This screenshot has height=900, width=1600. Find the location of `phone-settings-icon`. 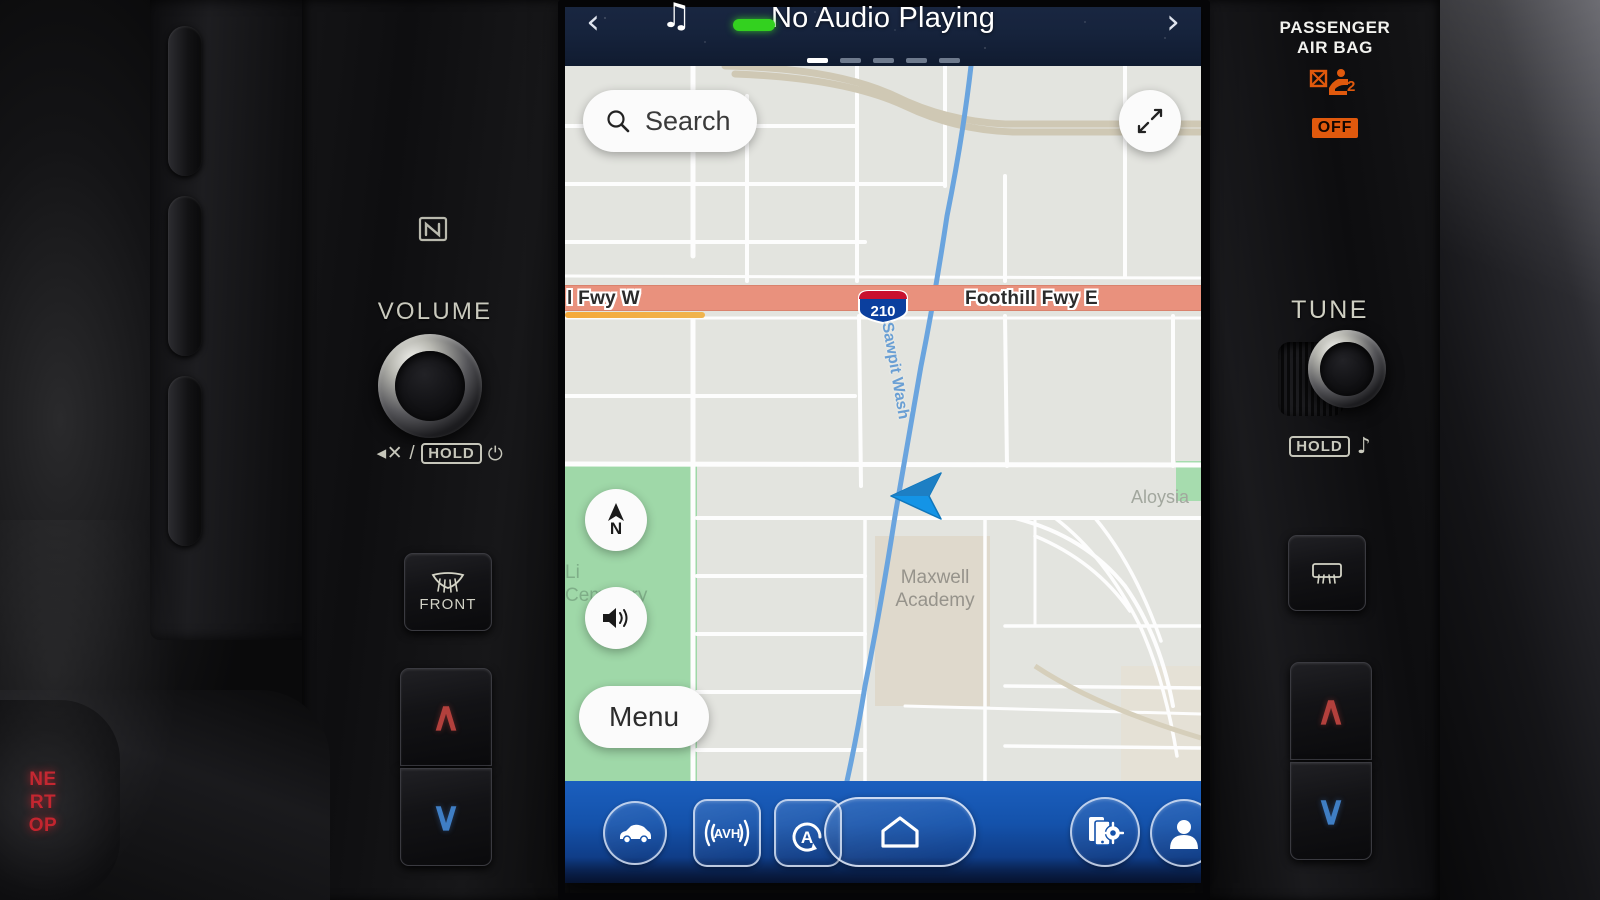

phone-settings-icon is located at coordinates (1106, 831).